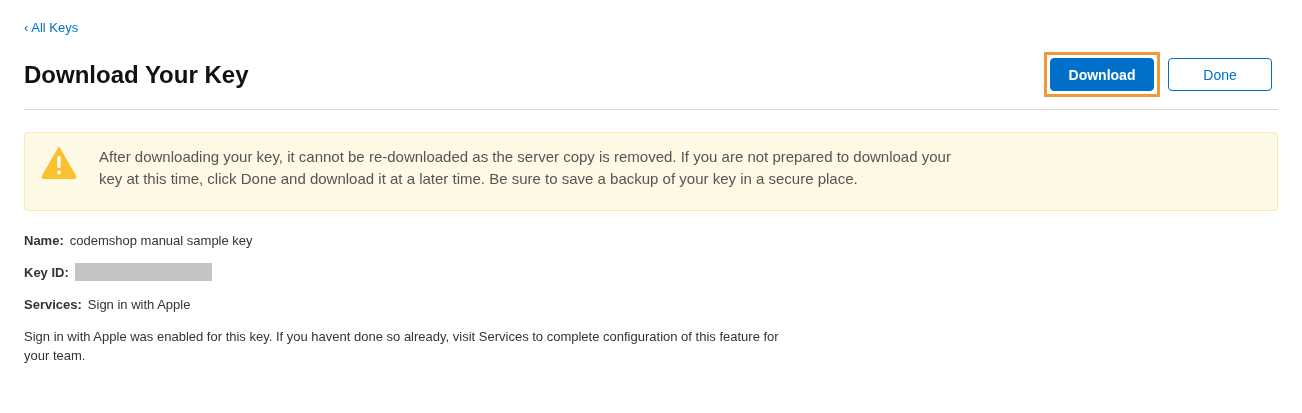 The width and height of the screenshot is (1302, 413). I want to click on info-text: Sign in with Apple was enabled for this key. If you havent done so already, visit Services to complete configuration of this feature for your team., so click(402, 346).